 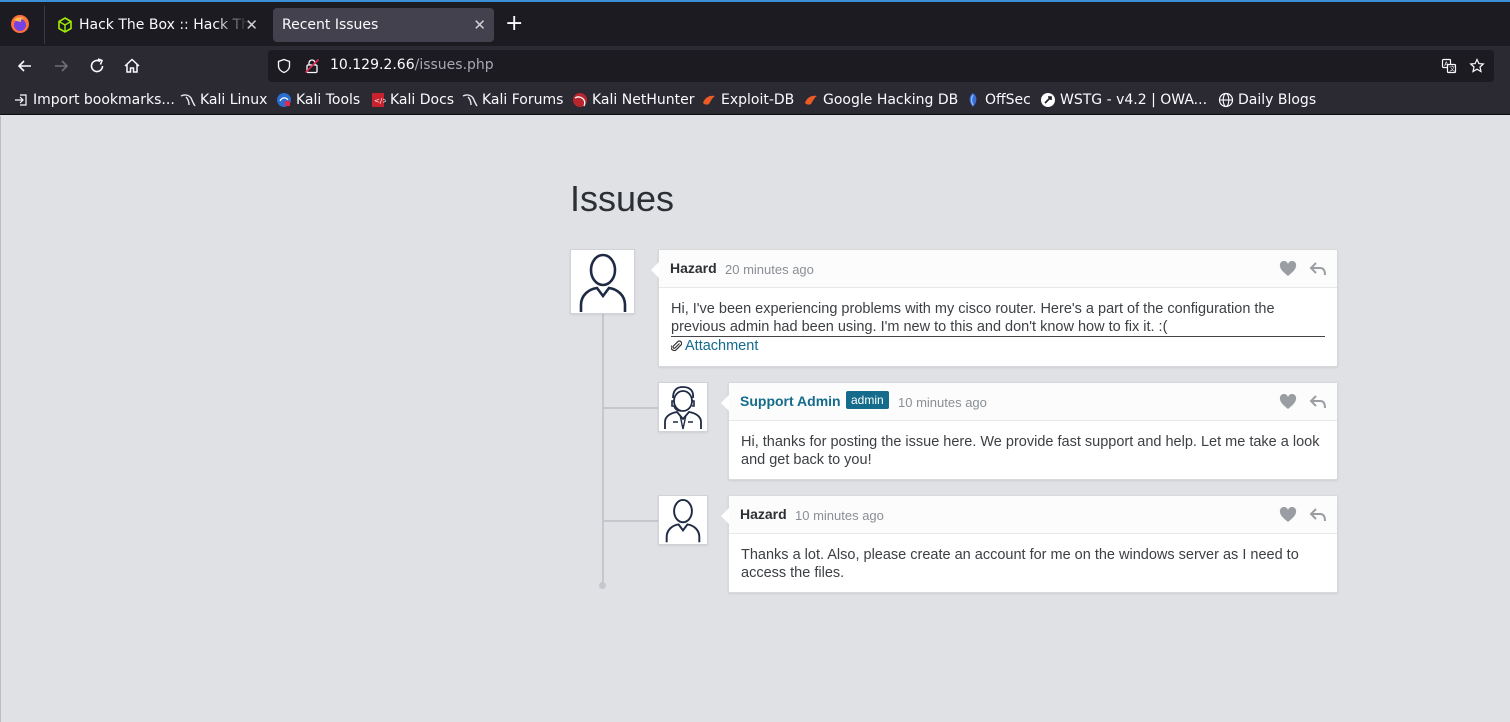 I want to click on thread-end-dot, so click(x=602, y=585).